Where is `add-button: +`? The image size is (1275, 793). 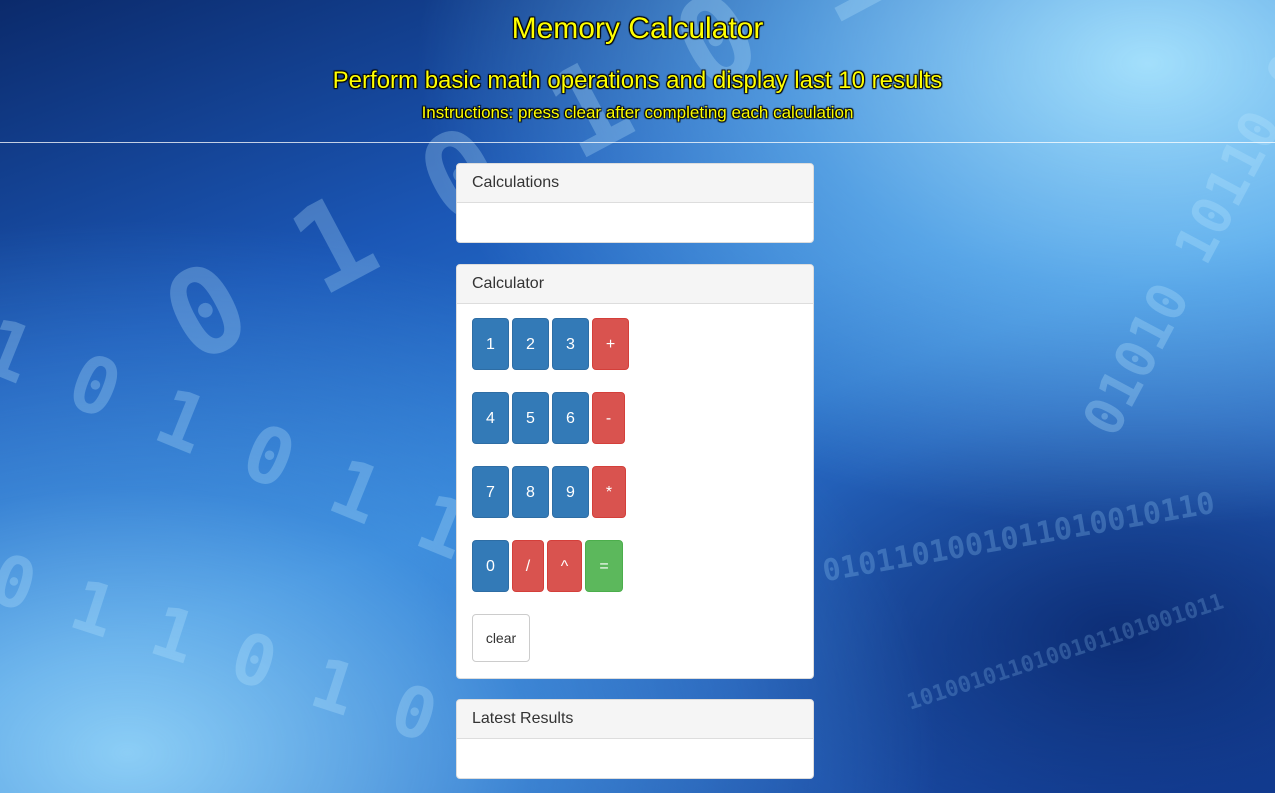
add-button: + is located at coordinates (610, 344).